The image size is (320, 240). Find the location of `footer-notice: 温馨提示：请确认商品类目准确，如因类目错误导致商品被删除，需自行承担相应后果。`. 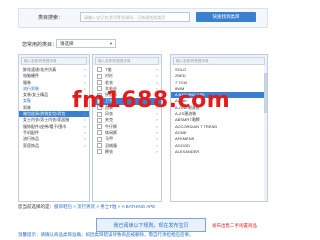

footer-notice: 温馨提示：请确认商品类目准确，如因类目错误导致商品被删除，需自行承担相应后果。 is located at coordinates (106, 234).